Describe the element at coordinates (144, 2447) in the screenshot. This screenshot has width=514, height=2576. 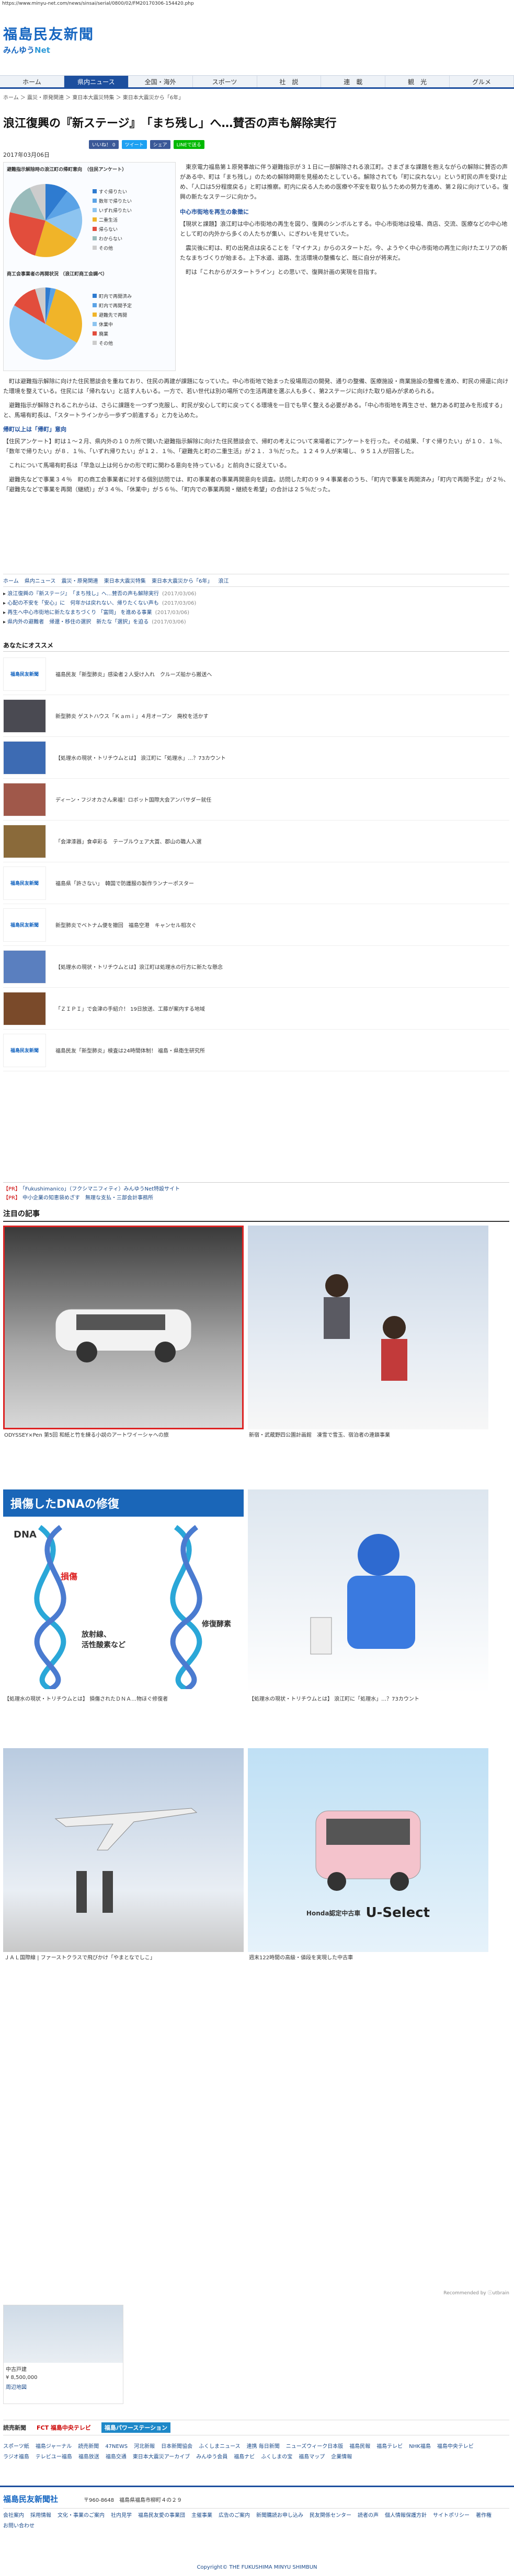
I see `external-link: 河北新報` at that location.